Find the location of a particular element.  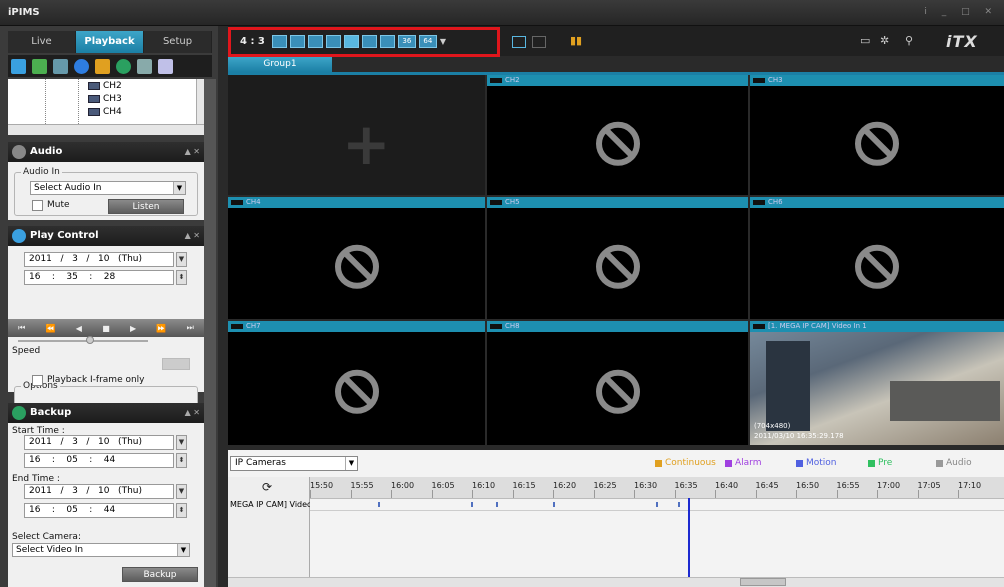

start-time-spinner: ⬍ is located at coordinates (181, 460).